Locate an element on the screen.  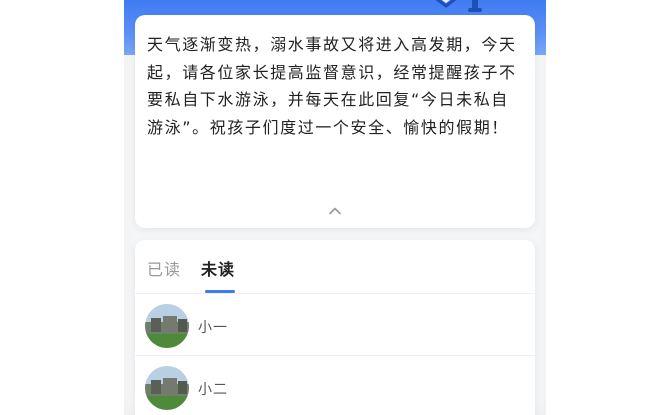
reader-list-item: 小一 is located at coordinates (335, 326).